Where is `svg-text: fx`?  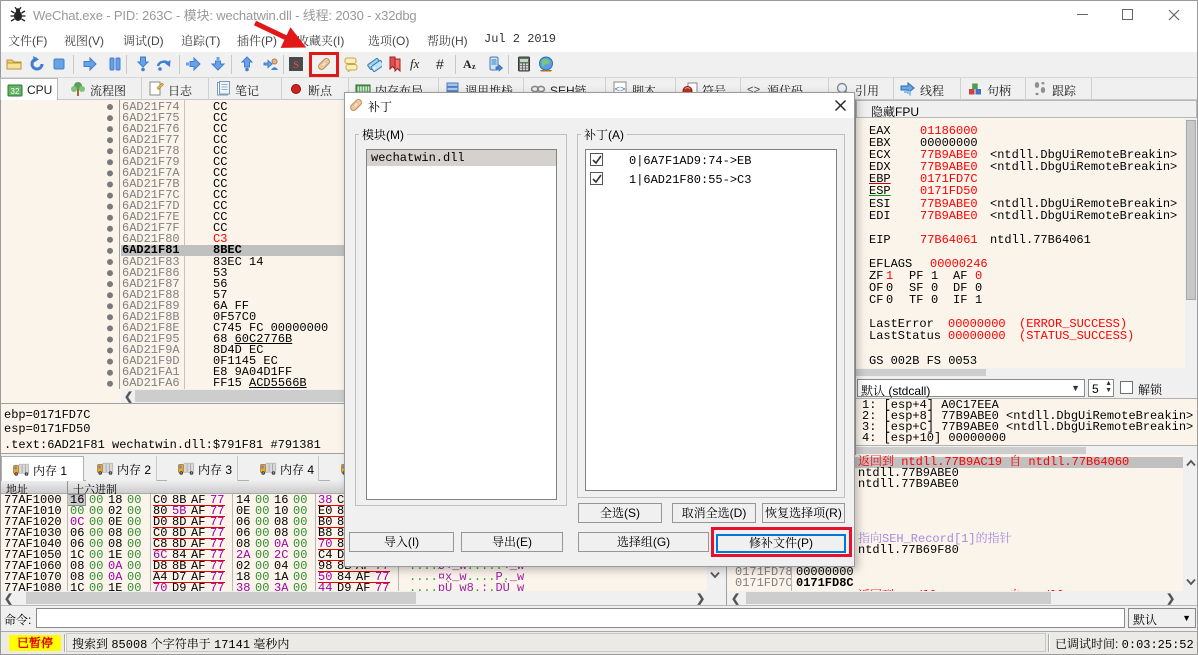 svg-text: fx is located at coordinates (415, 63).